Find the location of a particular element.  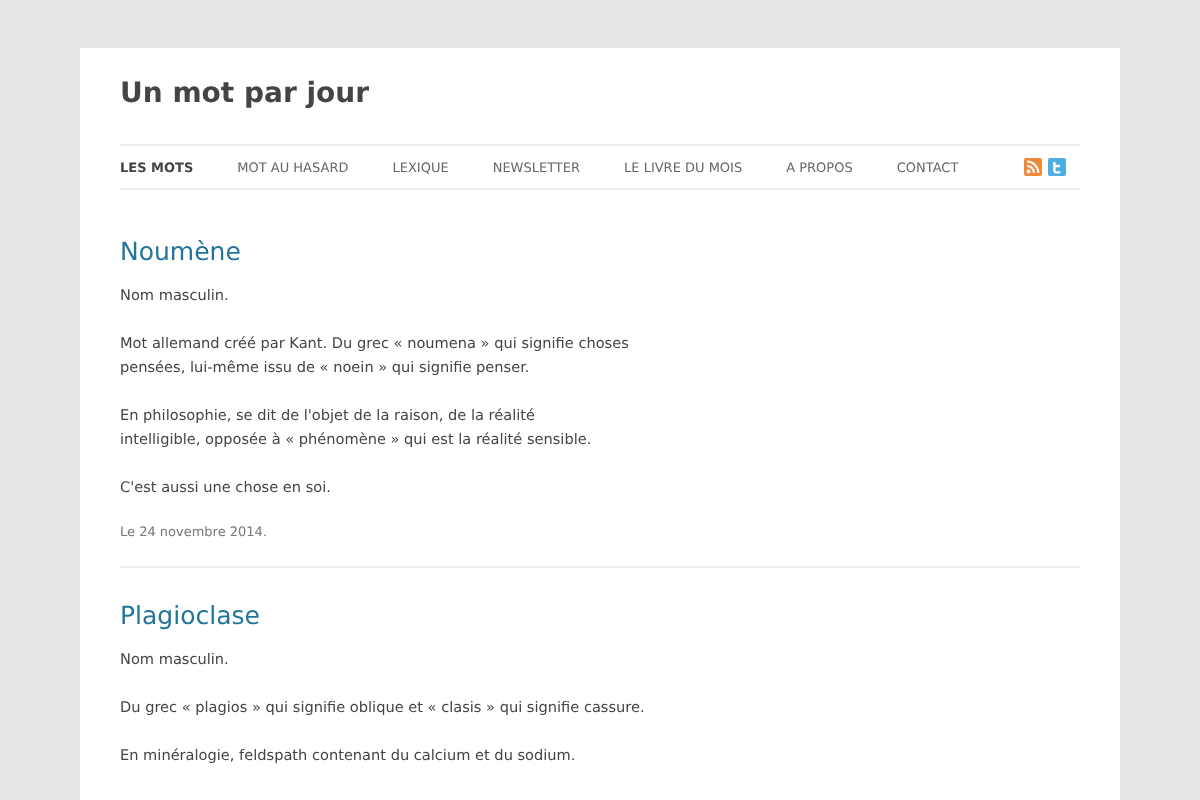

post-title: Noumène is located at coordinates (600, 252).